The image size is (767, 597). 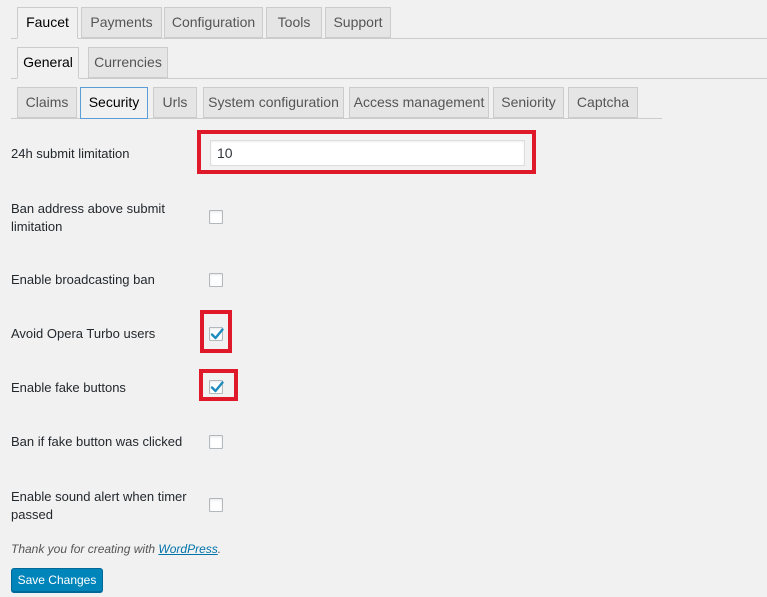 What do you see at coordinates (216, 505) in the screenshot?
I see `sound-alert-checkbox` at bounding box center [216, 505].